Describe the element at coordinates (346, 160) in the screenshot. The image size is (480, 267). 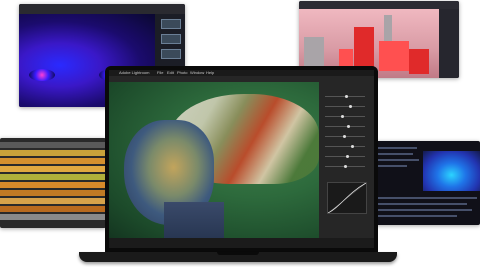
I see `adjustments-panel` at that location.